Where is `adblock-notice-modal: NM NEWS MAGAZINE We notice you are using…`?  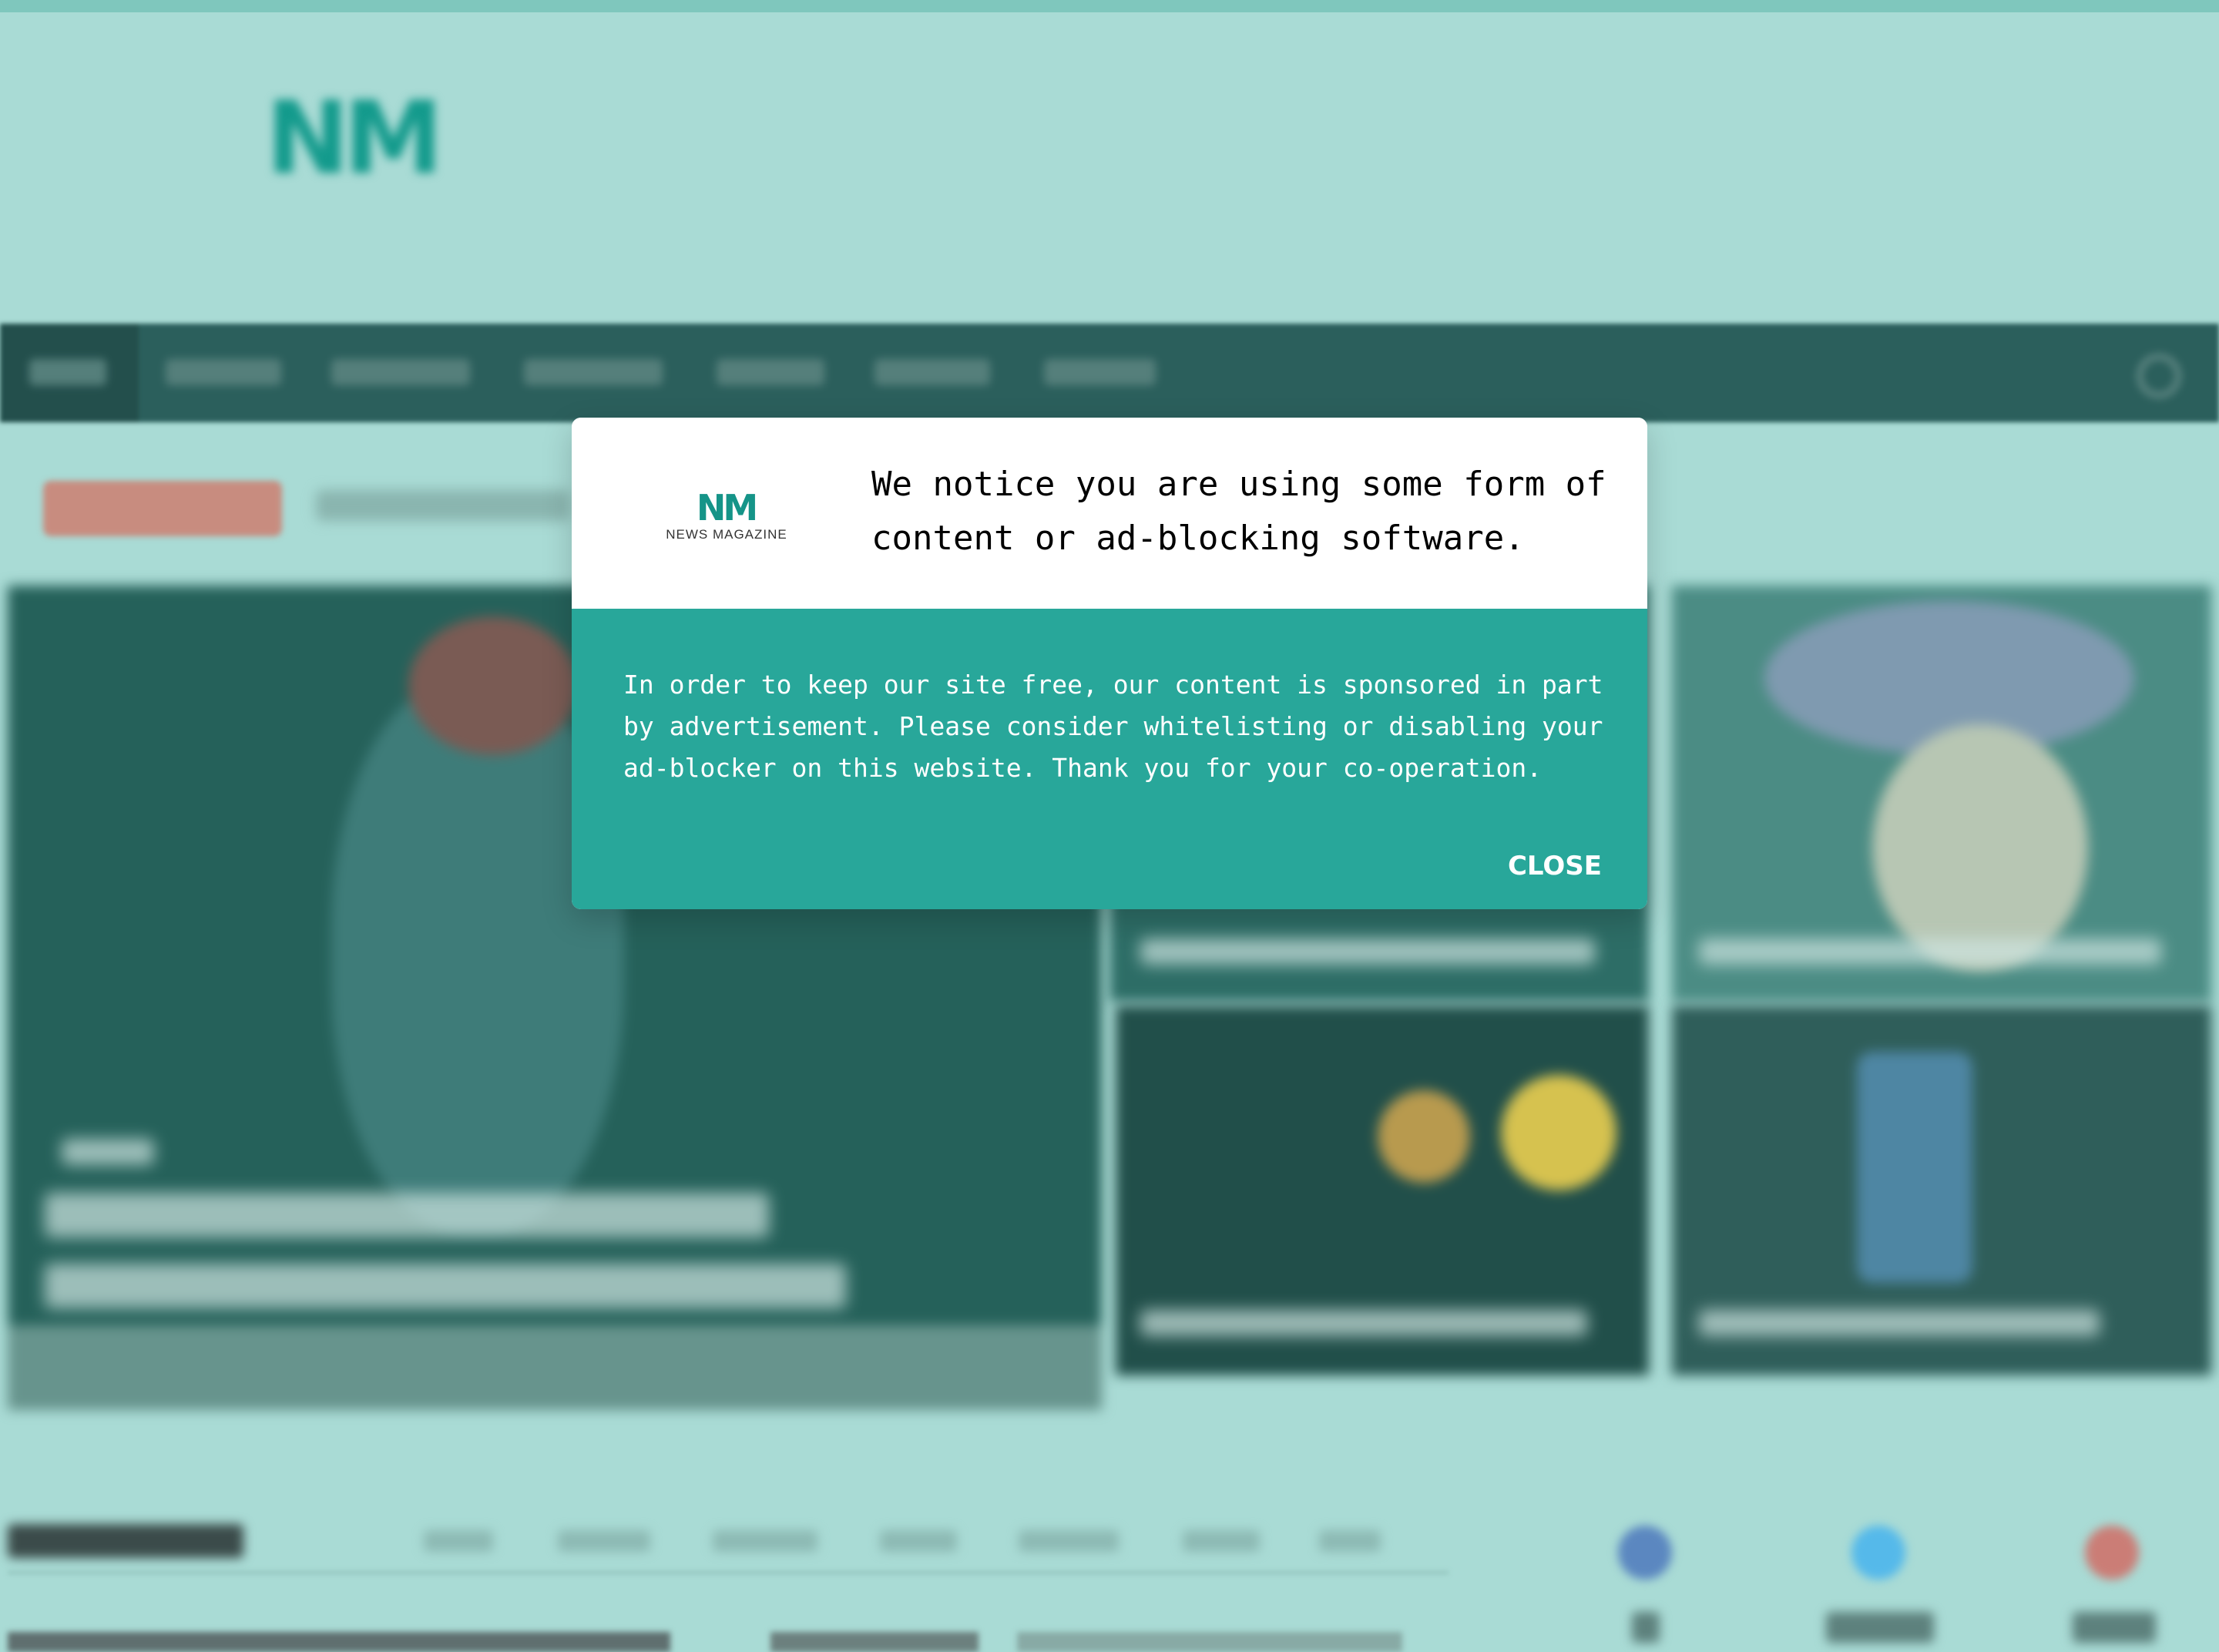
adblock-notice-modal: NM NEWS MAGAZINE We notice you are using… is located at coordinates (1109, 663).